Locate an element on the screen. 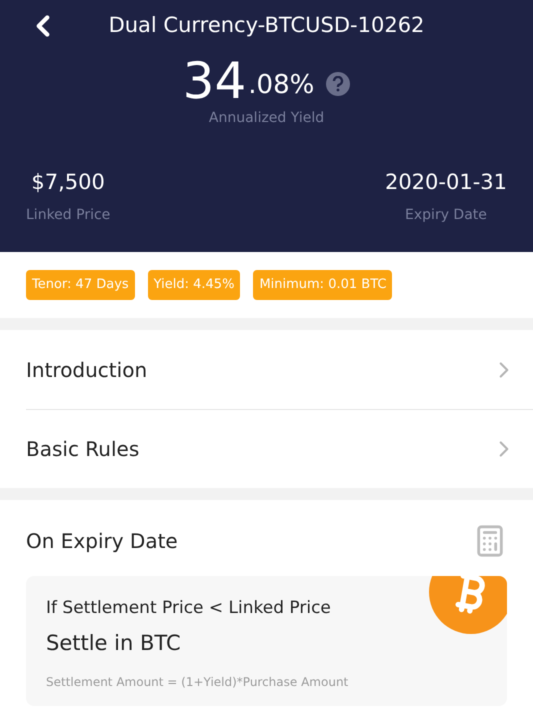 This screenshot has height=715, width=533. stat-value: $7,500 is located at coordinates (68, 182).